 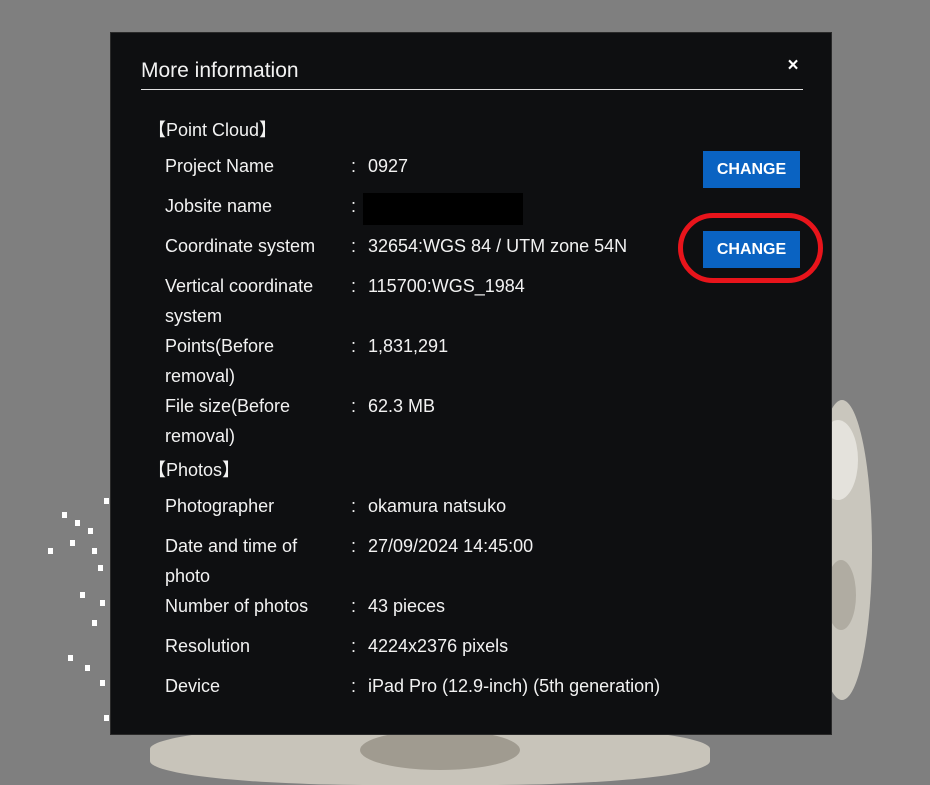 I want to click on label-line-2: system, so click(x=194, y=316).